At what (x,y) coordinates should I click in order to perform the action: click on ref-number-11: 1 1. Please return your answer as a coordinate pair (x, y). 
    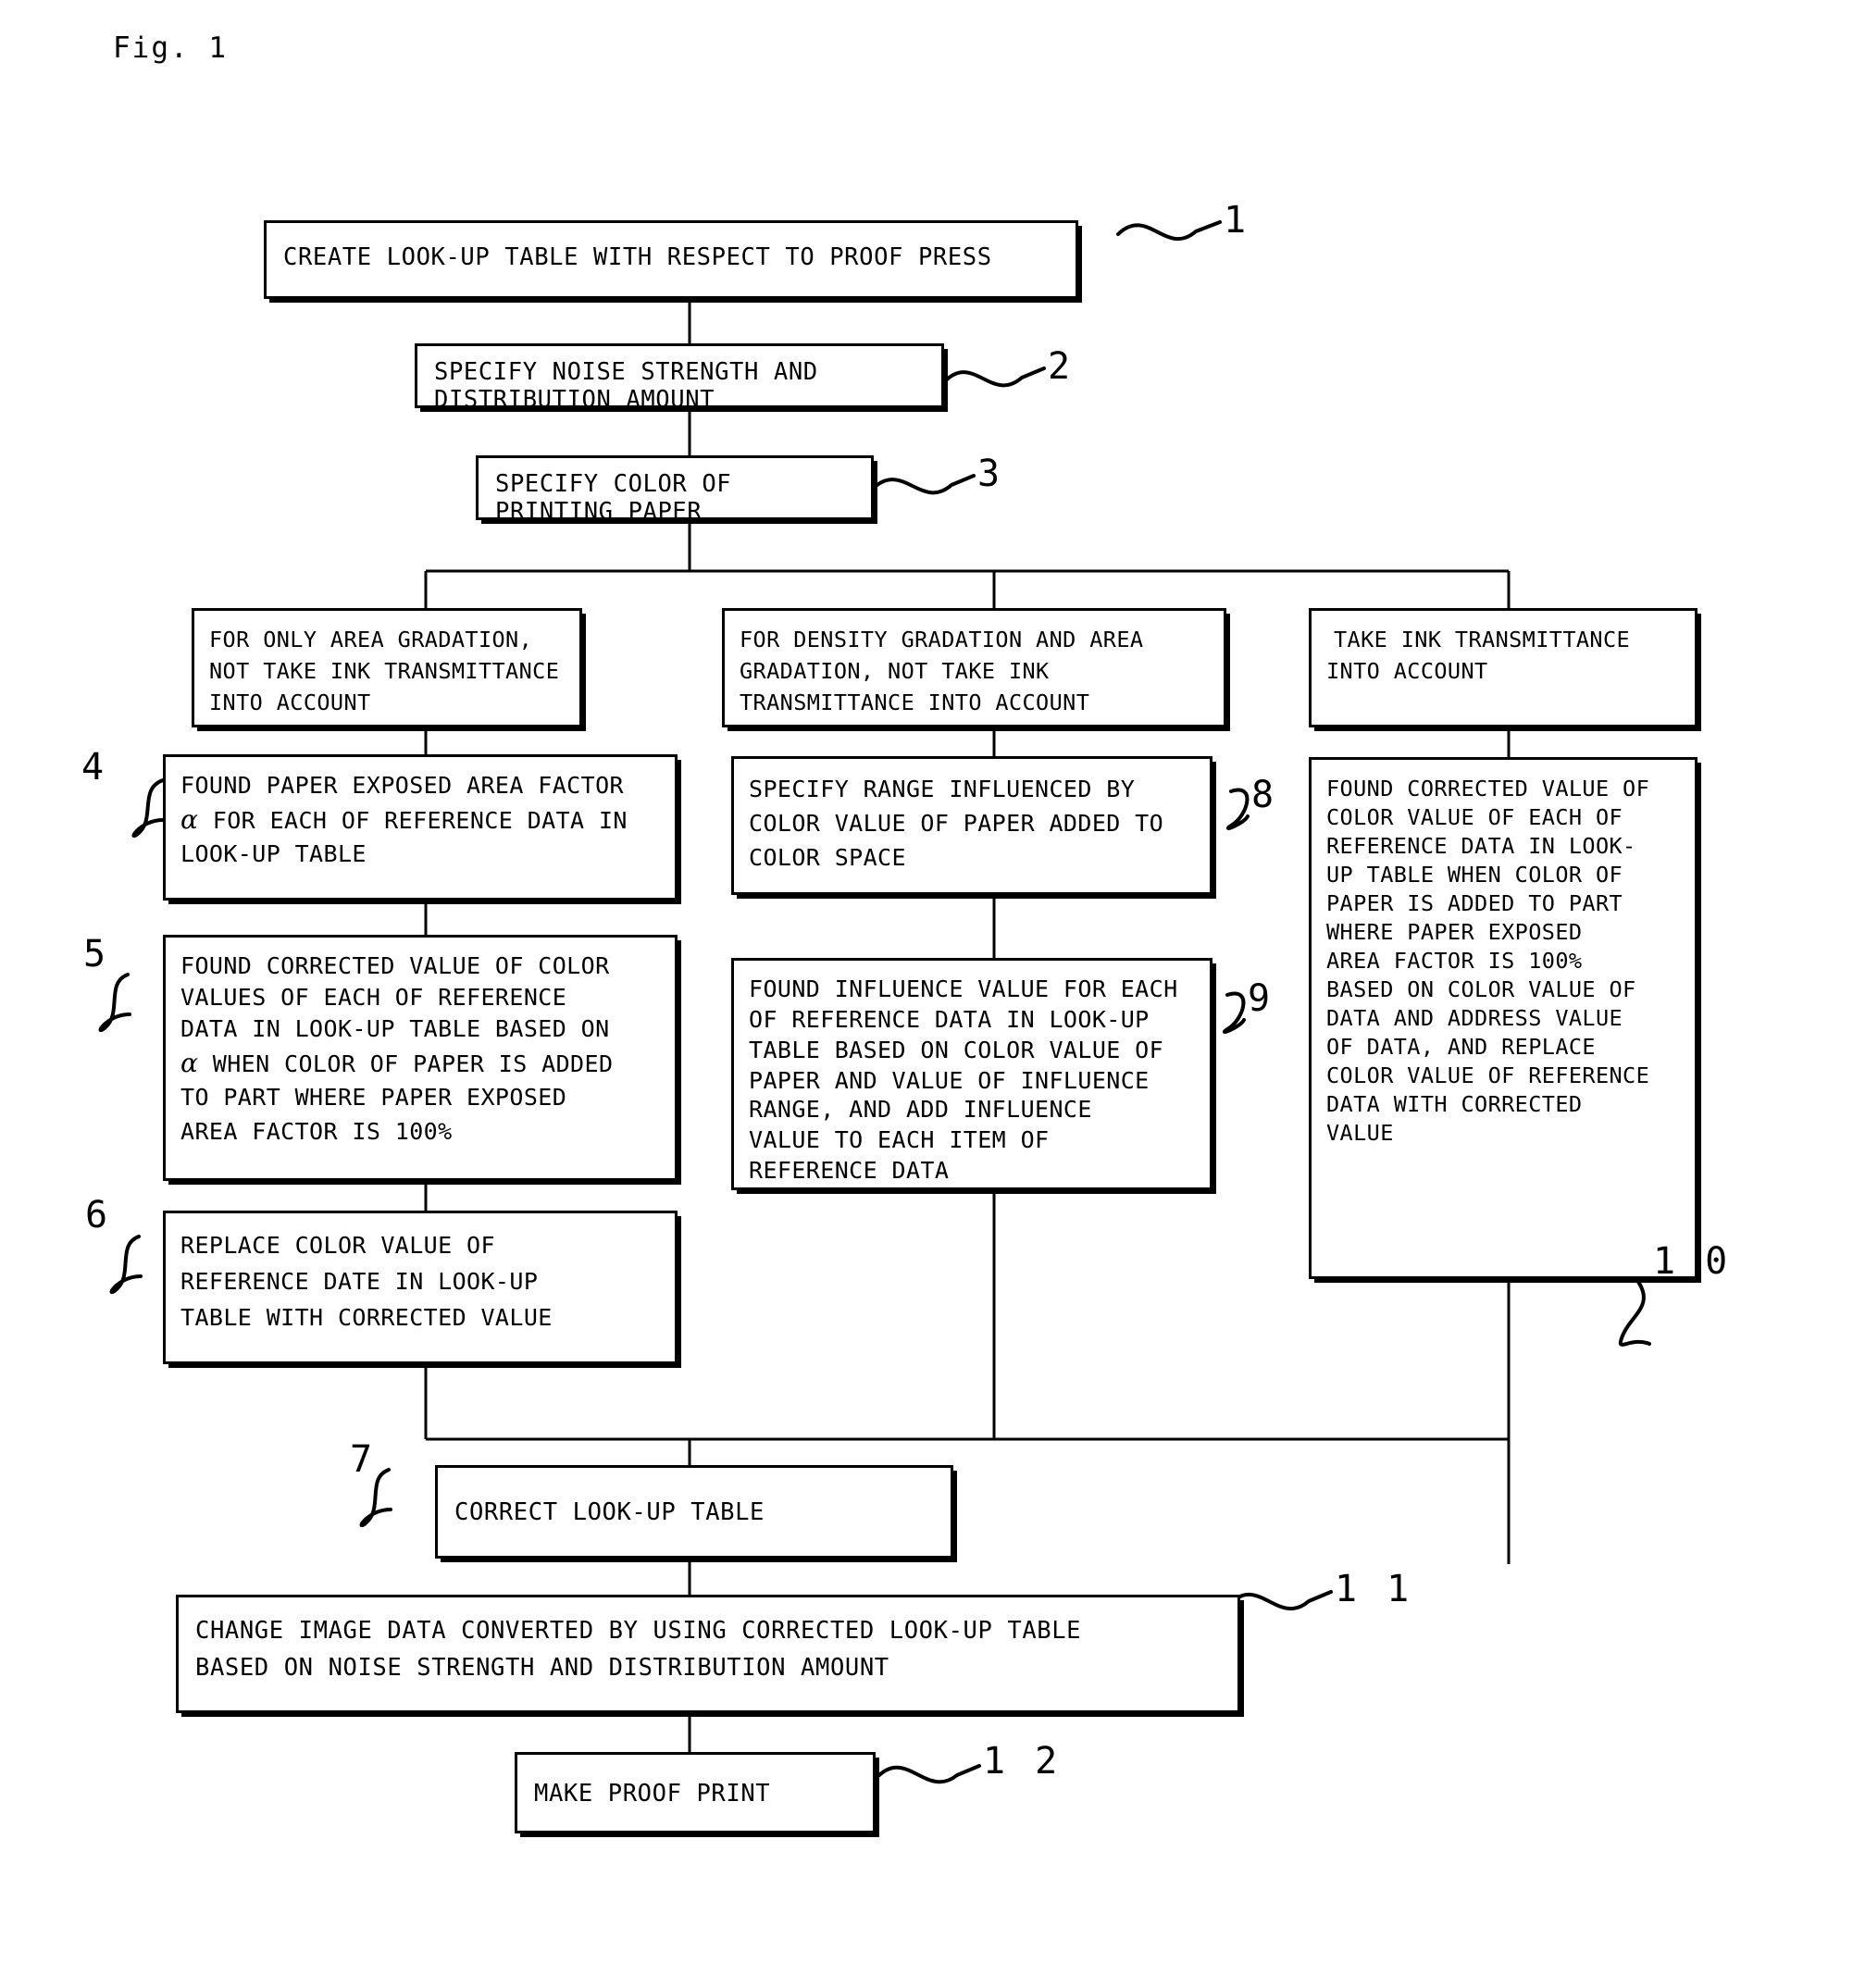
    Looking at the image, I should click on (1374, 1589).